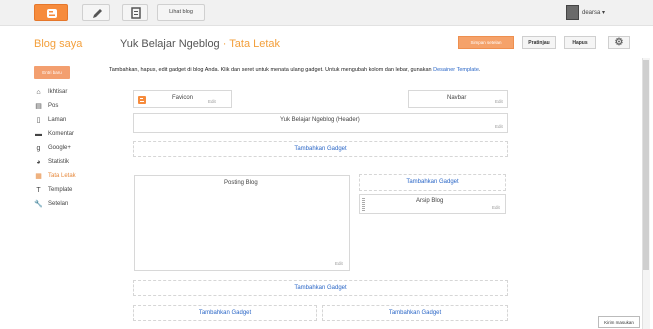 The image size is (653, 329). I want to click on user-menu: dearsa ▾, so click(593, 12).